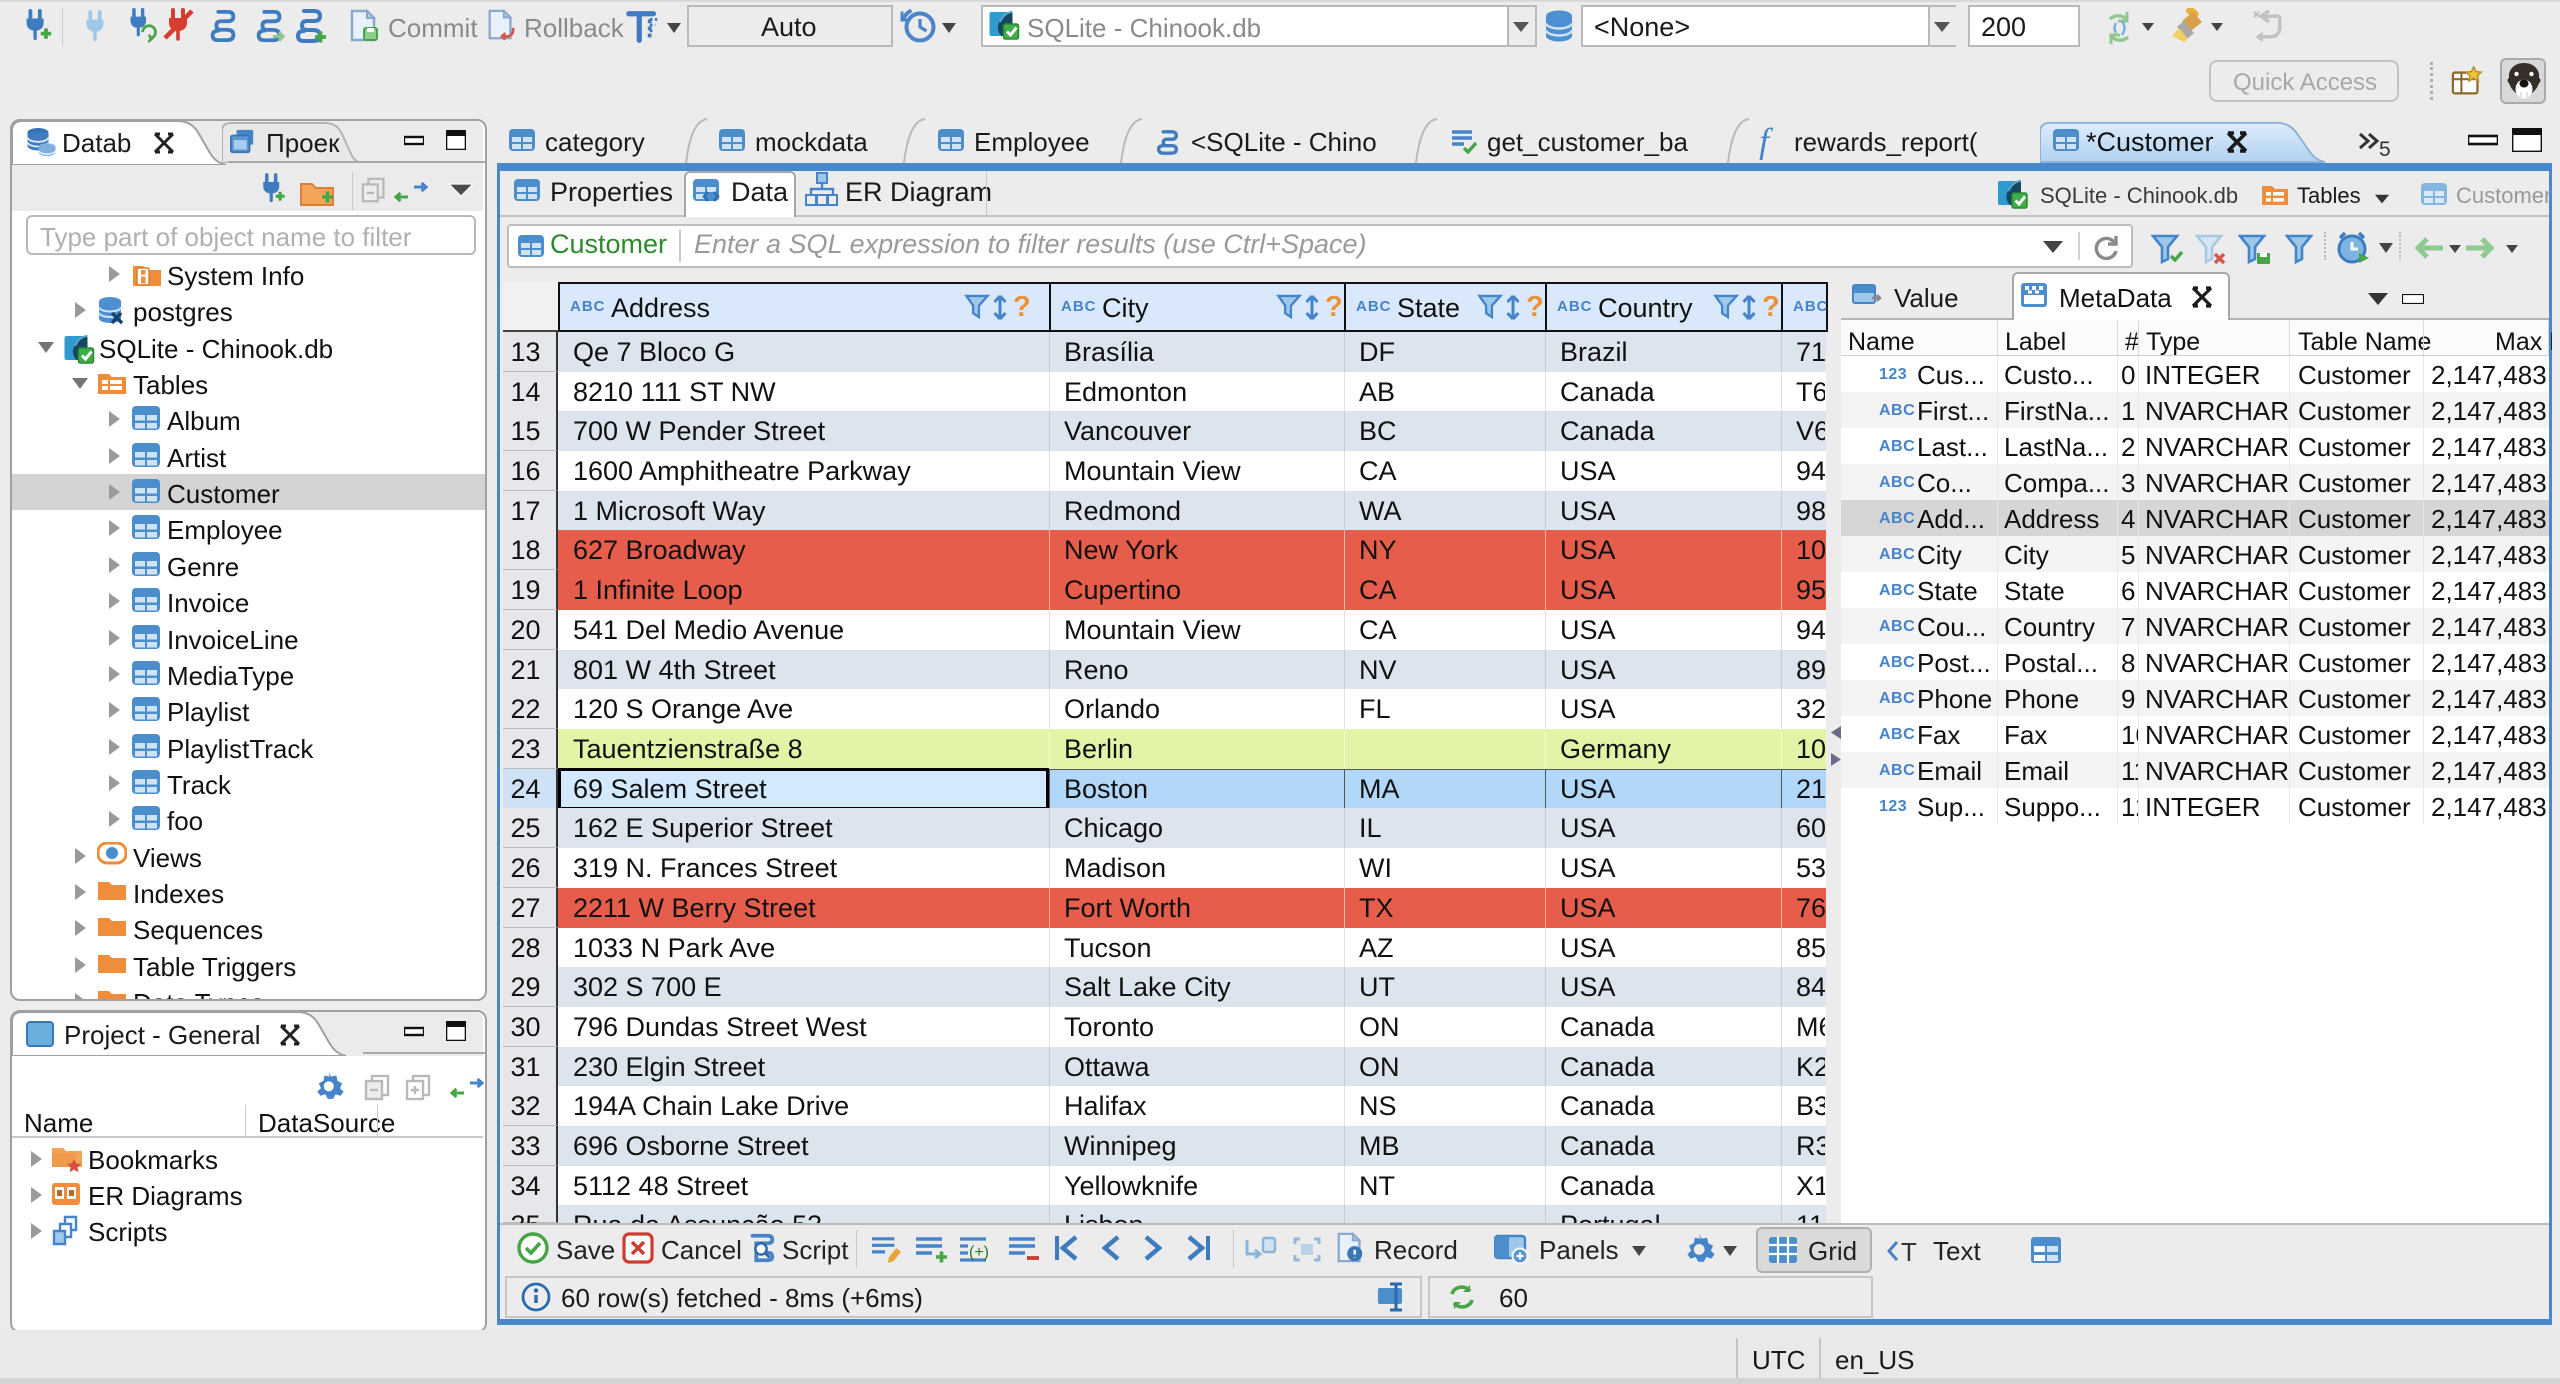 The height and width of the screenshot is (1384, 2560). I want to click on svg-text: 5, so click(2385, 148).